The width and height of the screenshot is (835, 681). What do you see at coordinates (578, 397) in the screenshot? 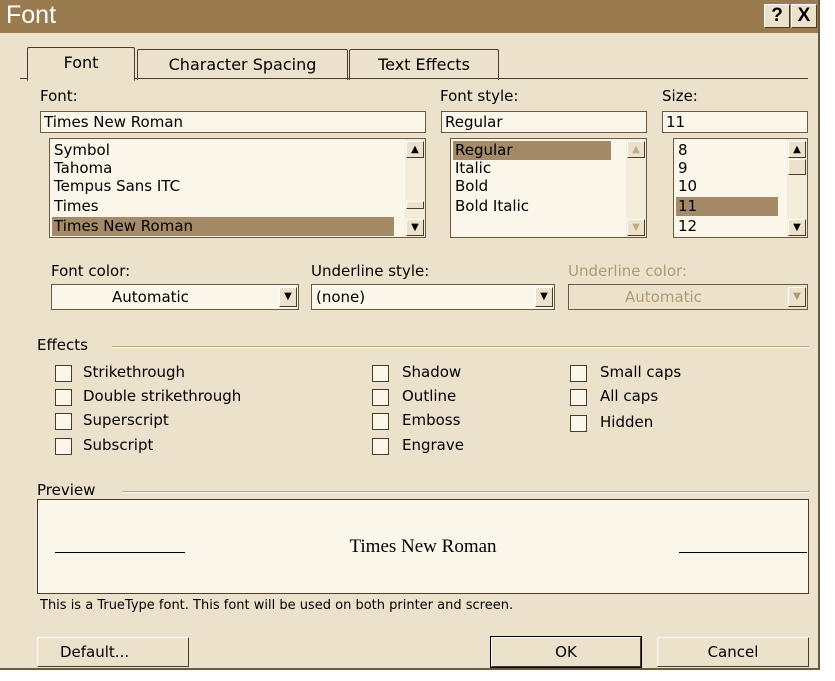
I see `all-caps-checkbox` at bounding box center [578, 397].